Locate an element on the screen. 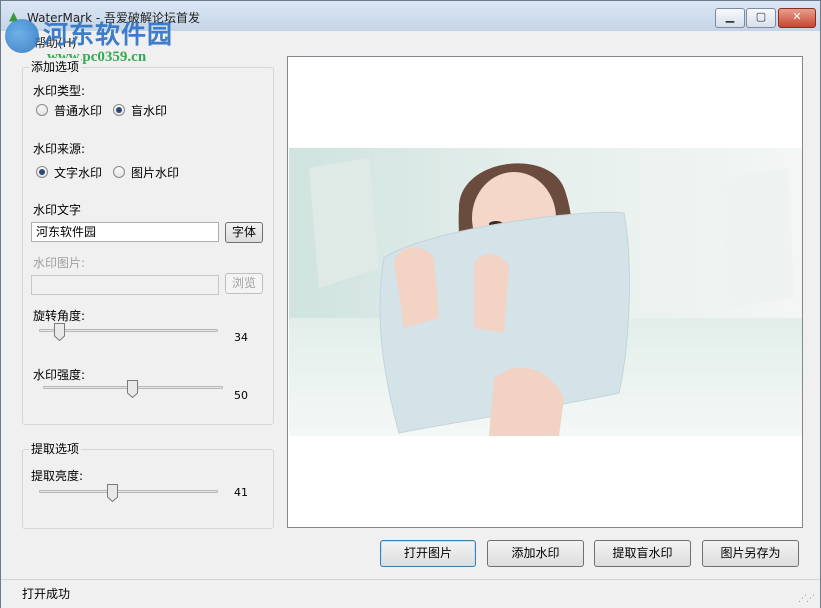 The height and width of the screenshot is (608, 821). extract-brightness-label: 提取亮度: is located at coordinates (57, 476).